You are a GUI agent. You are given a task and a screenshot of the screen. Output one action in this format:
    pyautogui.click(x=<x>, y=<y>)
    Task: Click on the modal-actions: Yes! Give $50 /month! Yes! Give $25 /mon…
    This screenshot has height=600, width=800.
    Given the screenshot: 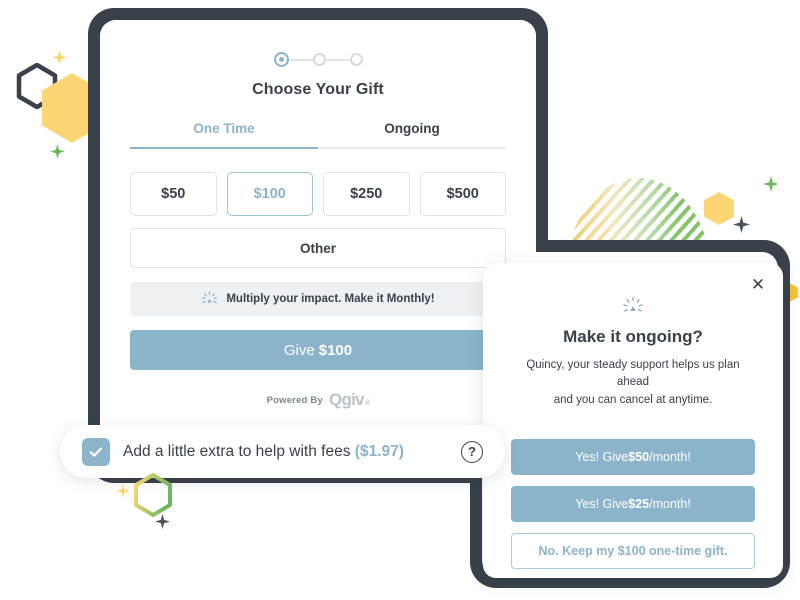 What is the action you would take?
    pyautogui.click(x=633, y=503)
    